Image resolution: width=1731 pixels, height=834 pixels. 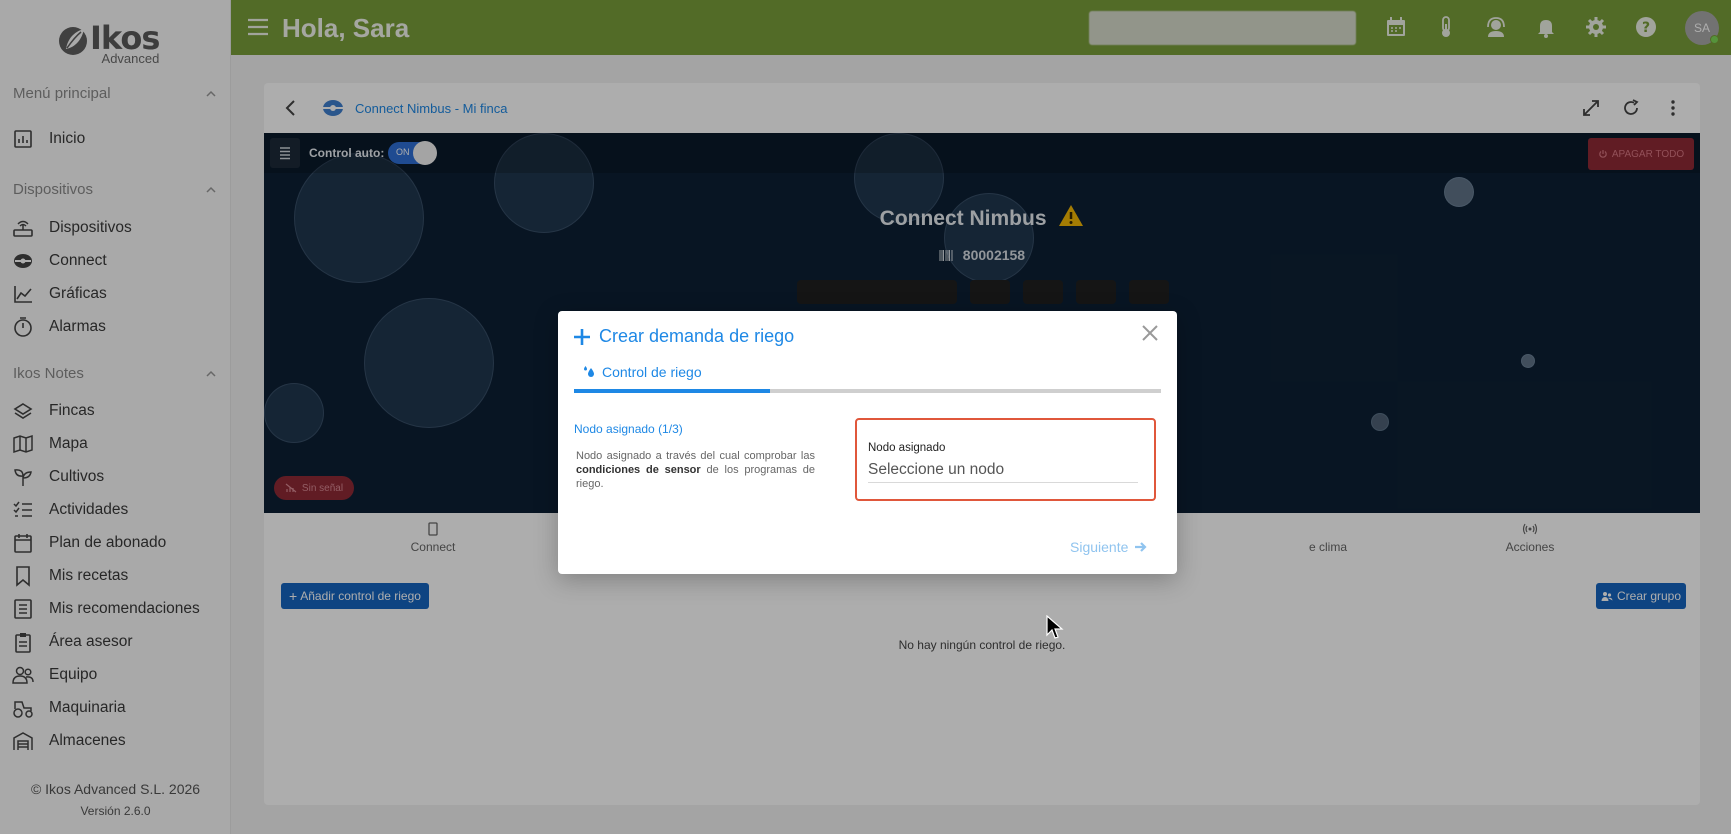 What do you see at coordinates (582, 336) in the screenshot?
I see `plus-icon` at bounding box center [582, 336].